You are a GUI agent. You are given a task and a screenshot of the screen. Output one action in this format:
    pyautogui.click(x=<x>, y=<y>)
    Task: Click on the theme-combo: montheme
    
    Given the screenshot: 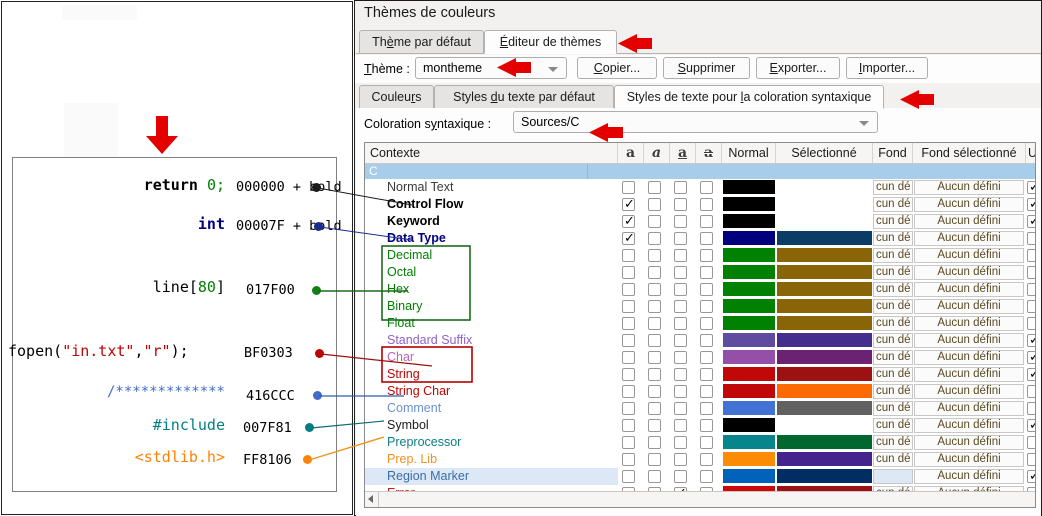 What is the action you would take?
    pyautogui.click(x=491, y=68)
    